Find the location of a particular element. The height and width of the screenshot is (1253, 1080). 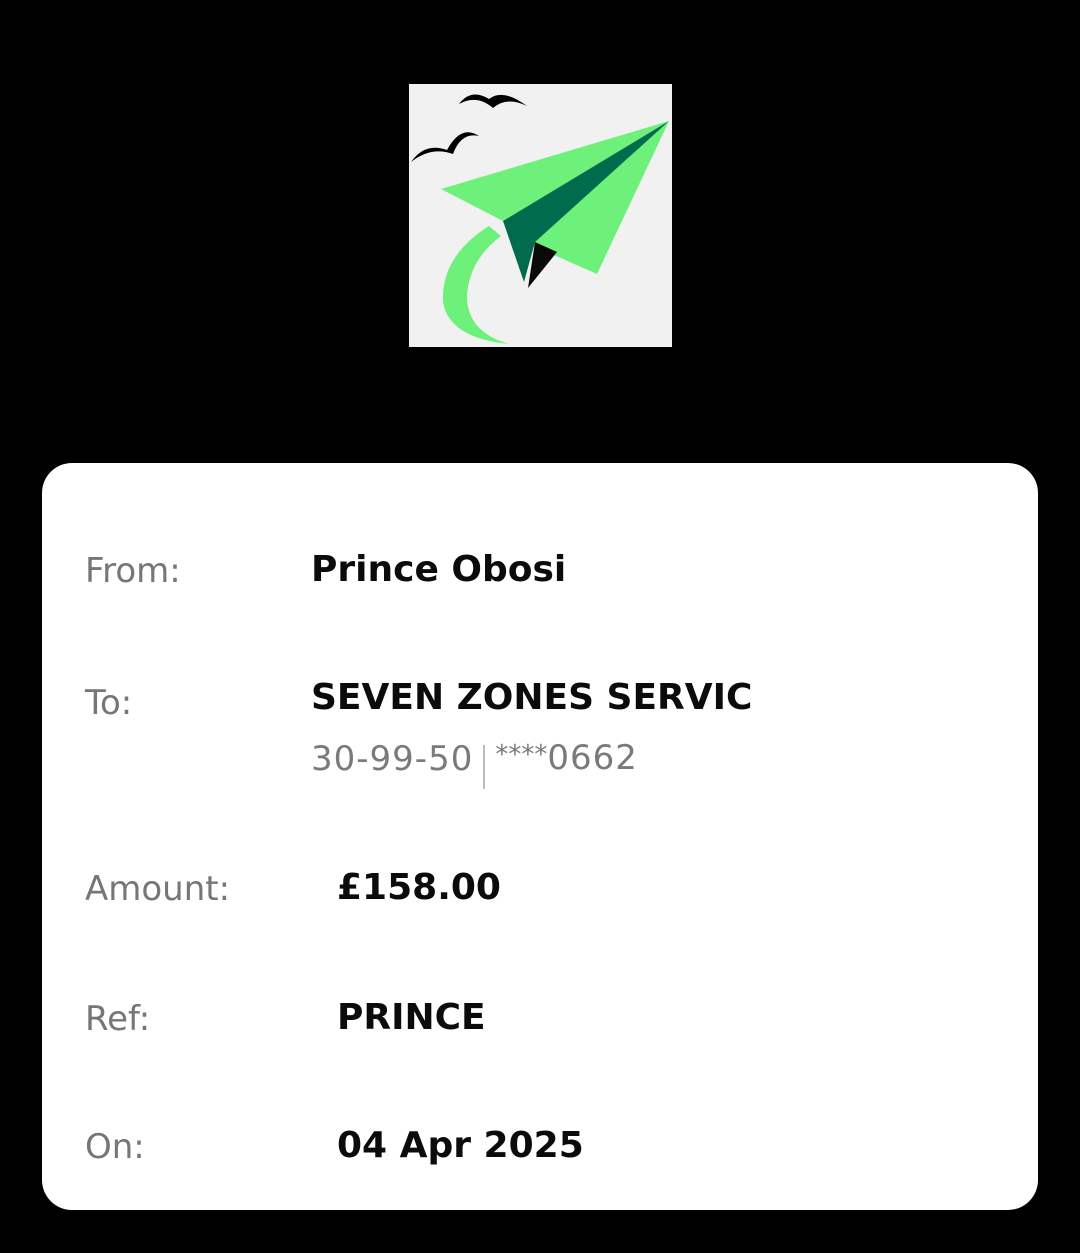

on-label: On: is located at coordinates (115, 1147).